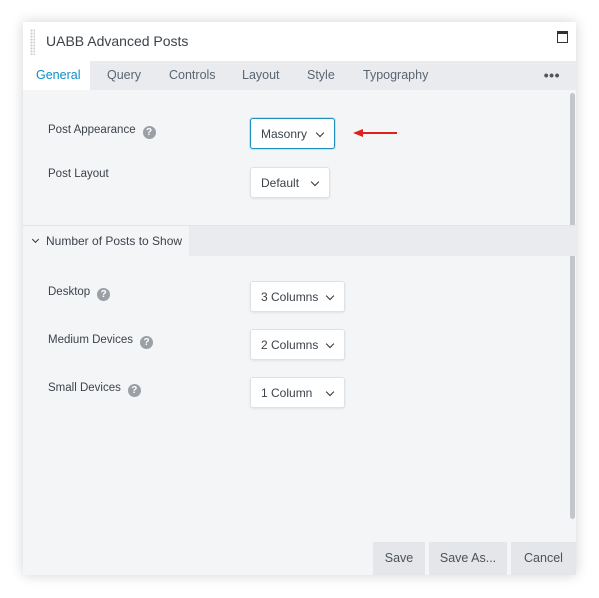 This screenshot has height=598, width=599. I want to click on tab-controls: Controls, so click(192, 75).